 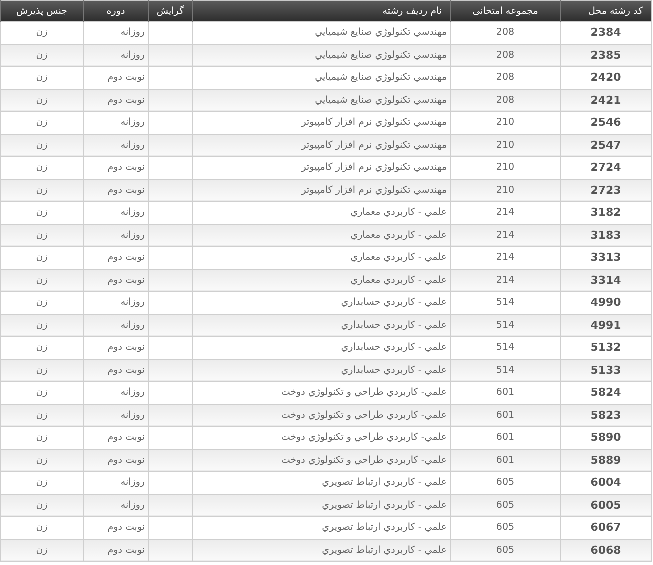 I want to click on table-cell: 2546, so click(x=606, y=123).